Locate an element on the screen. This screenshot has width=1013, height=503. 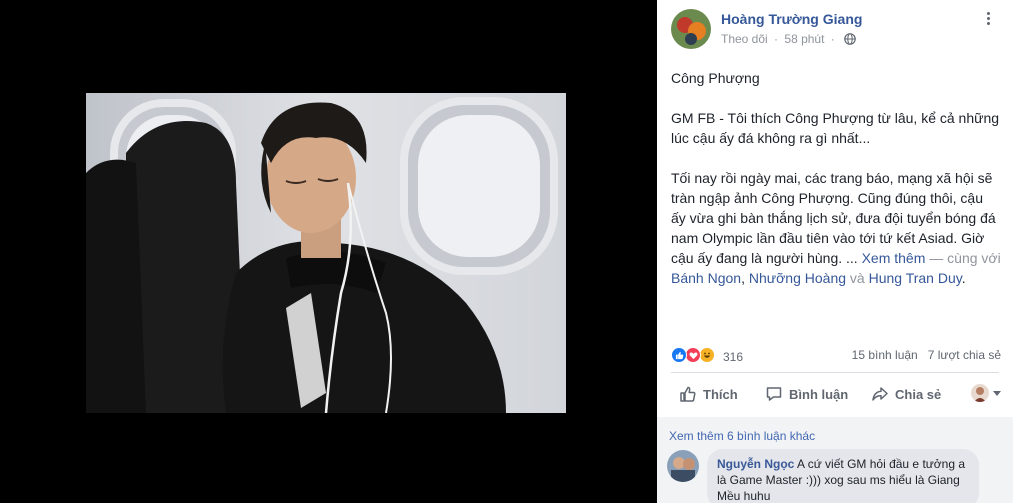
post-as-selector is located at coordinates (986, 393).